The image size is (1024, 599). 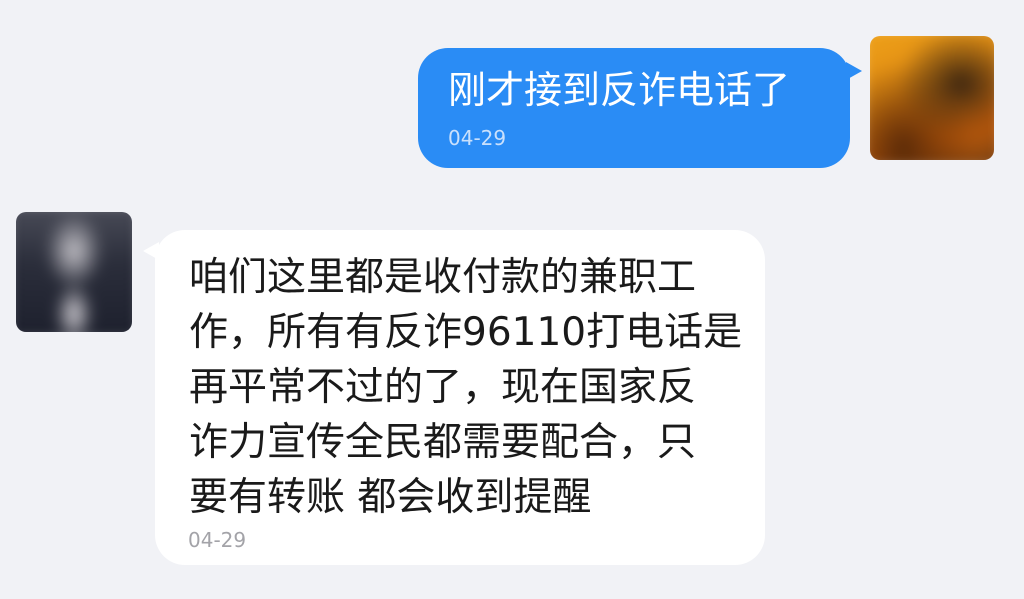 I want to click on incoming-message-time: 04-29, so click(x=217, y=540).